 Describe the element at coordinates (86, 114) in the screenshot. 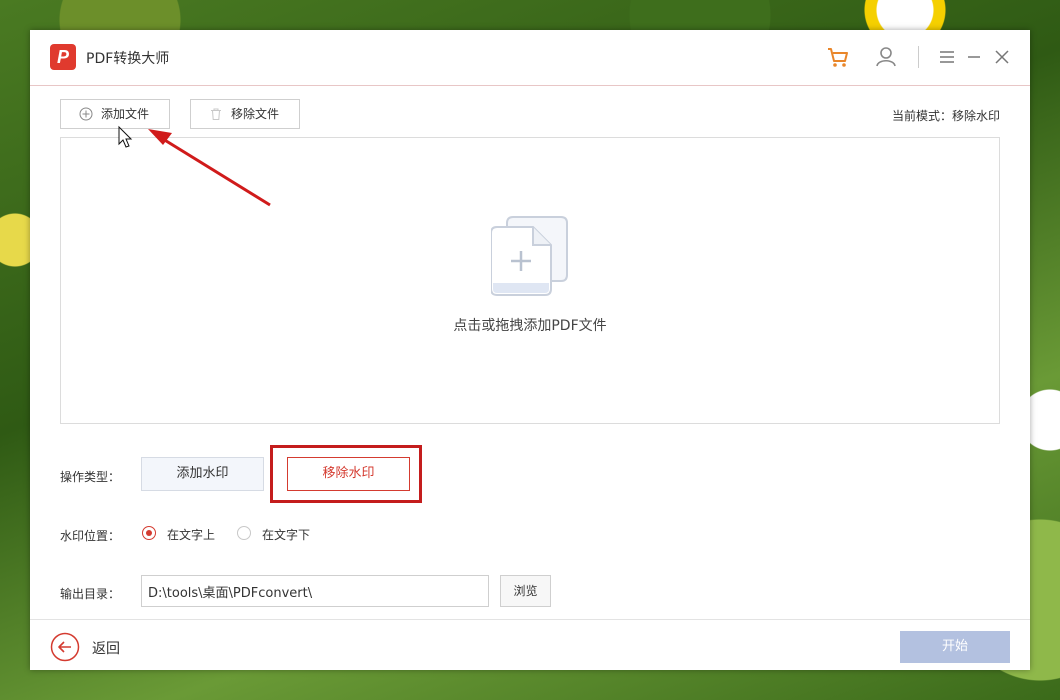

I see `plus-circle-icon` at that location.